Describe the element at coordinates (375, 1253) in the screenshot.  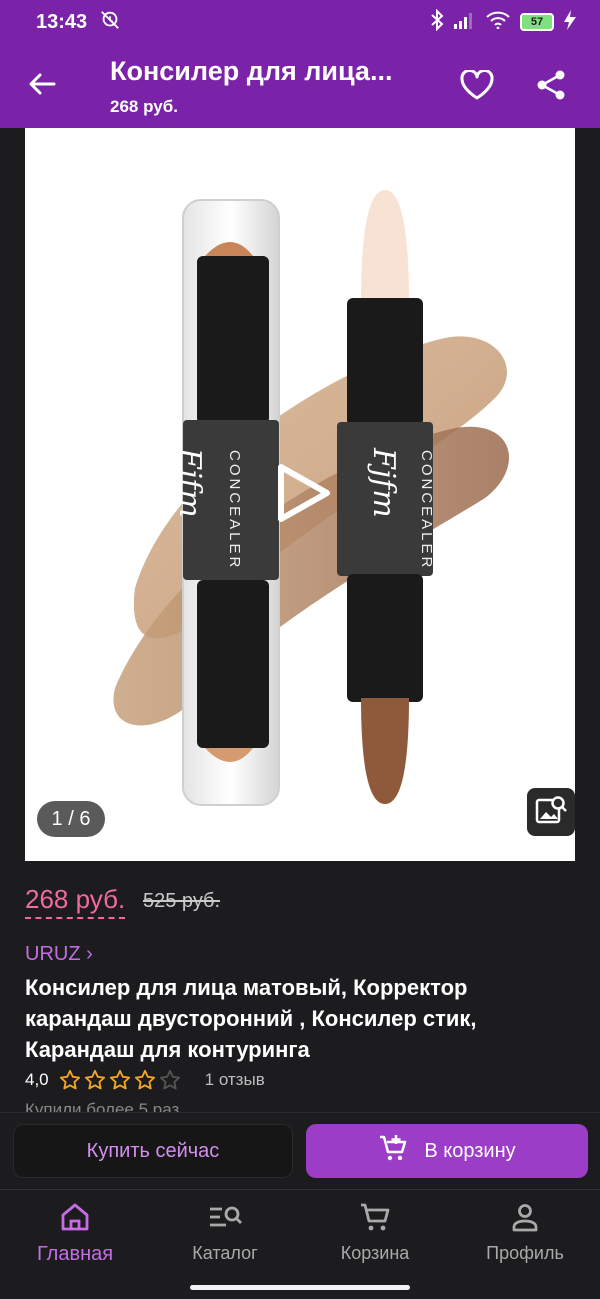
I see `nav-label-cart: Корзина` at that location.